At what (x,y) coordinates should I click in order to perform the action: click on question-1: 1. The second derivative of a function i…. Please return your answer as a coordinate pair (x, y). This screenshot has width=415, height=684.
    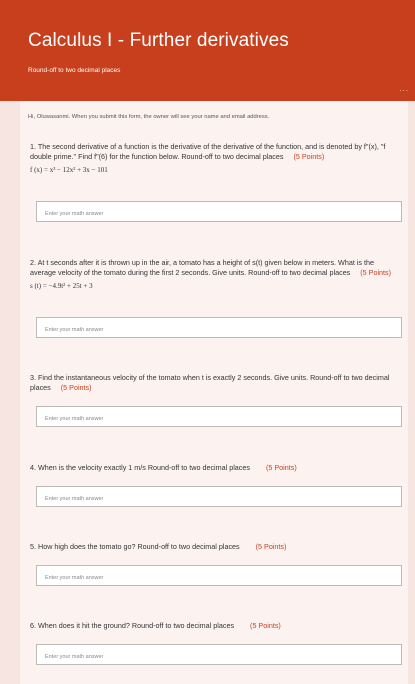
    Looking at the image, I should click on (214, 158).